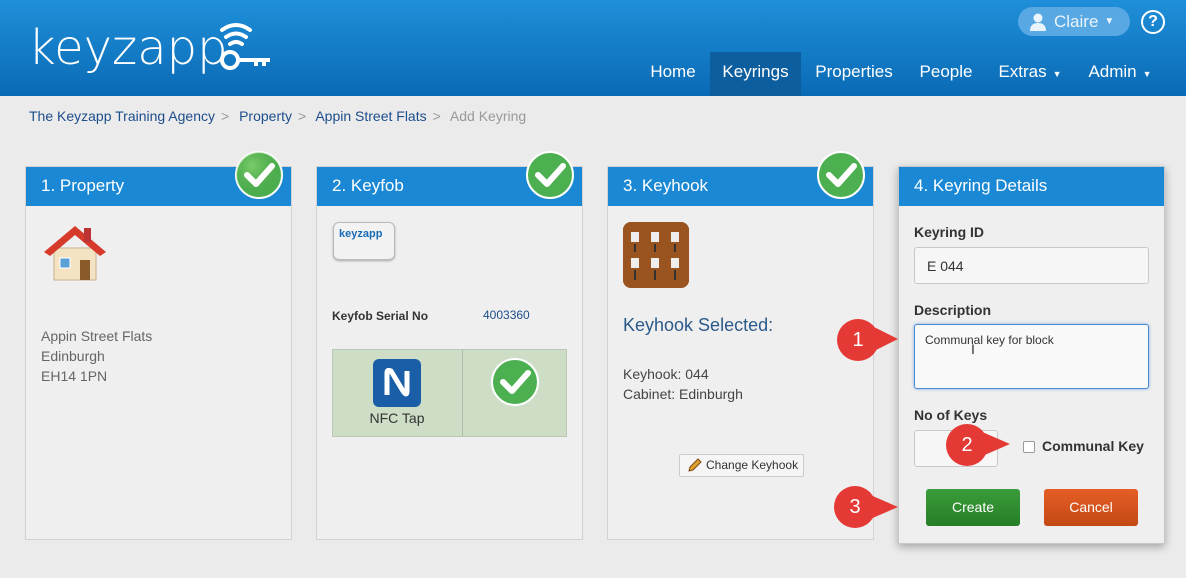 The image size is (1186, 578). I want to click on callout-2: 2, so click(977, 445).